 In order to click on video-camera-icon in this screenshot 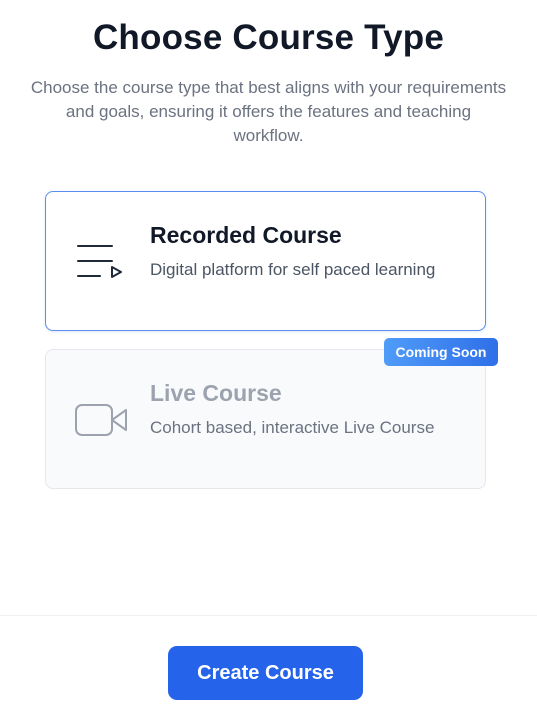, I will do `click(101, 420)`.